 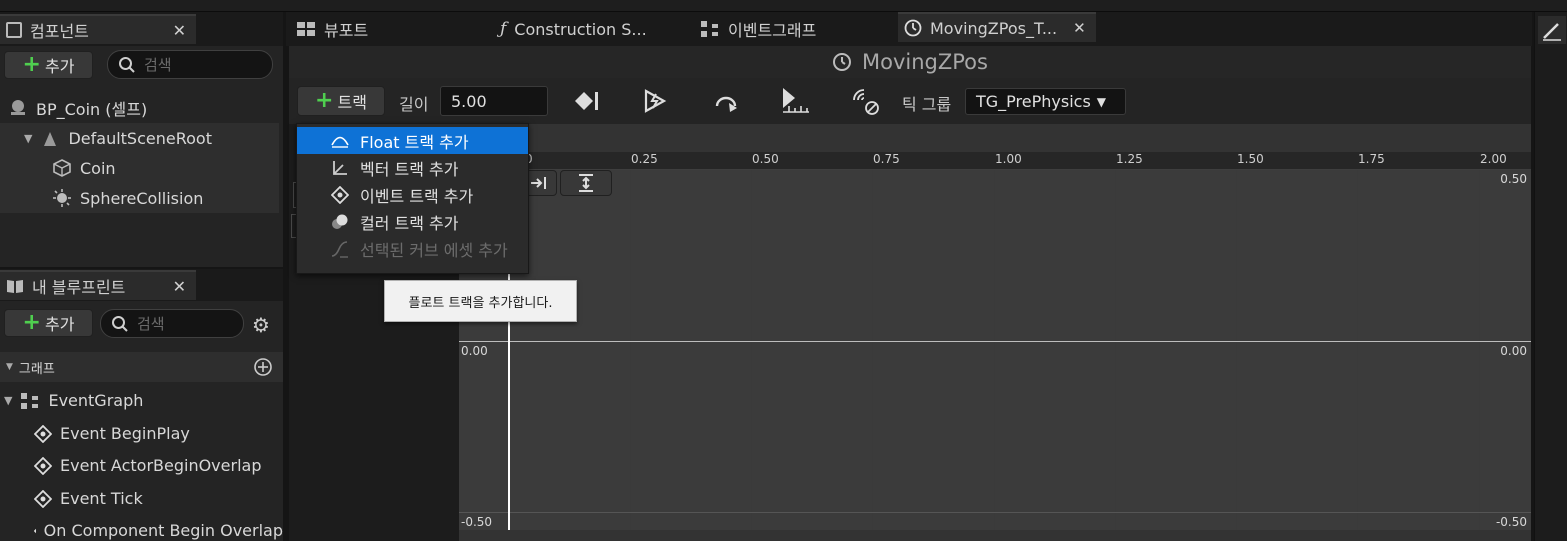 What do you see at coordinates (412, 140) in the screenshot?
I see `menu-item-add-float-track: Float 트랙 추가` at bounding box center [412, 140].